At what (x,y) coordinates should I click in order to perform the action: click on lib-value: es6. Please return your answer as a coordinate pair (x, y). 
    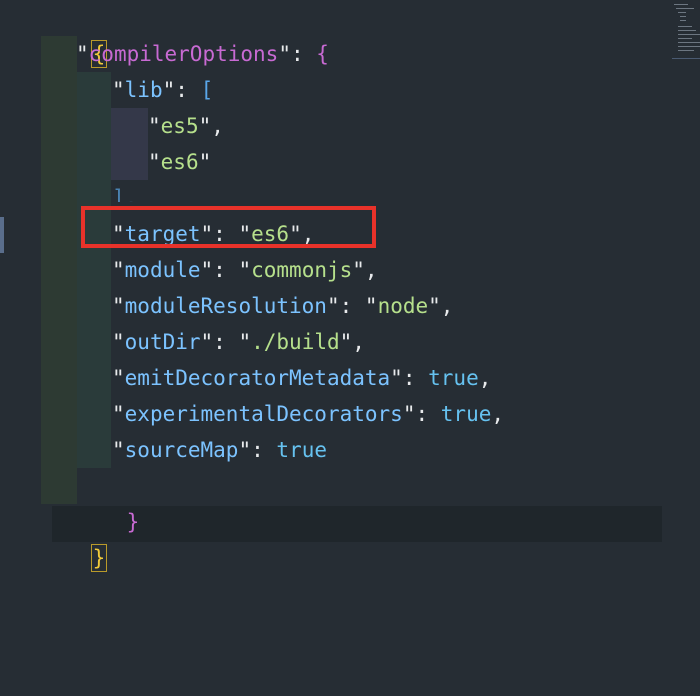
    Looking at the image, I should click on (179, 162).